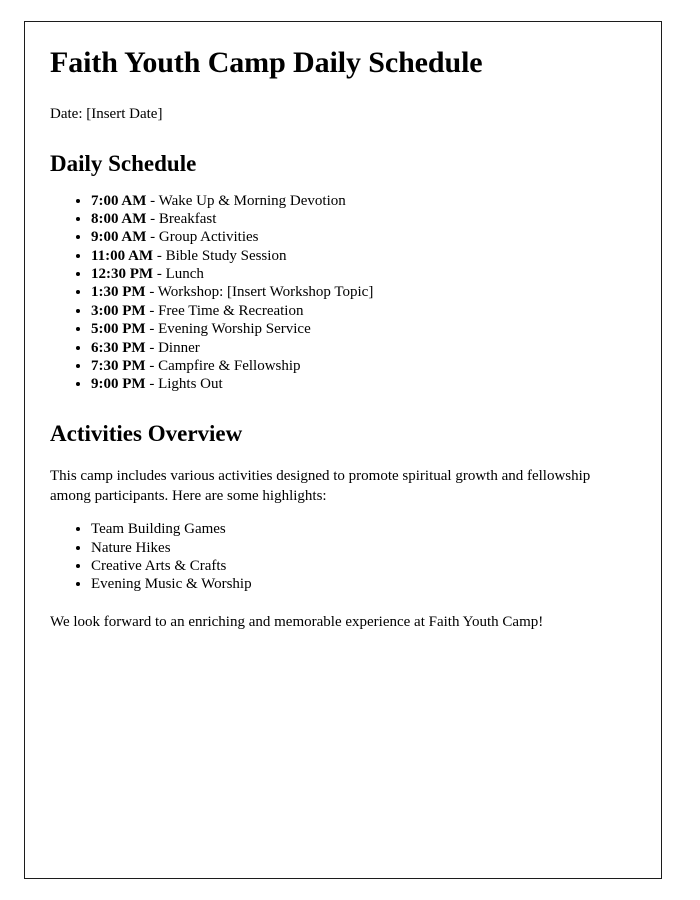 The height and width of the screenshot is (900, 700). Describe the element at coordinates (367, 237) in the screenshot. I see `list-item: 9:00 AM - Group Activities` at that location.